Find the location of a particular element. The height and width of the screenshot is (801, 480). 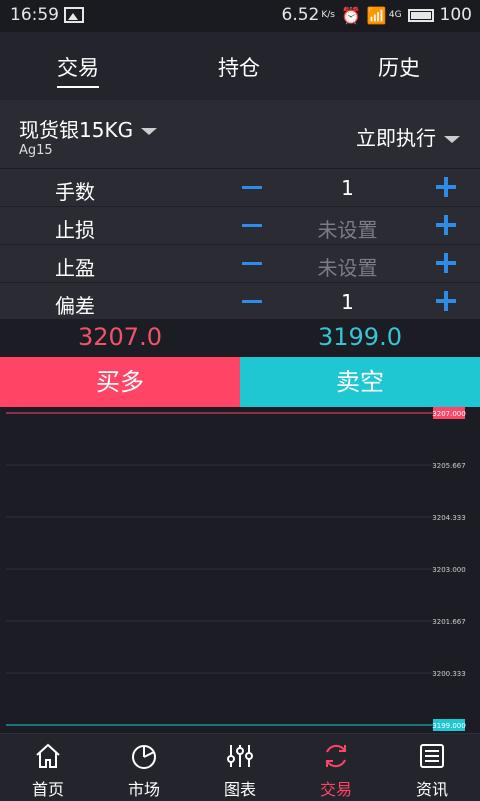

order-mode-dropdown: 立即执行 is located at coordinates (408, 136).